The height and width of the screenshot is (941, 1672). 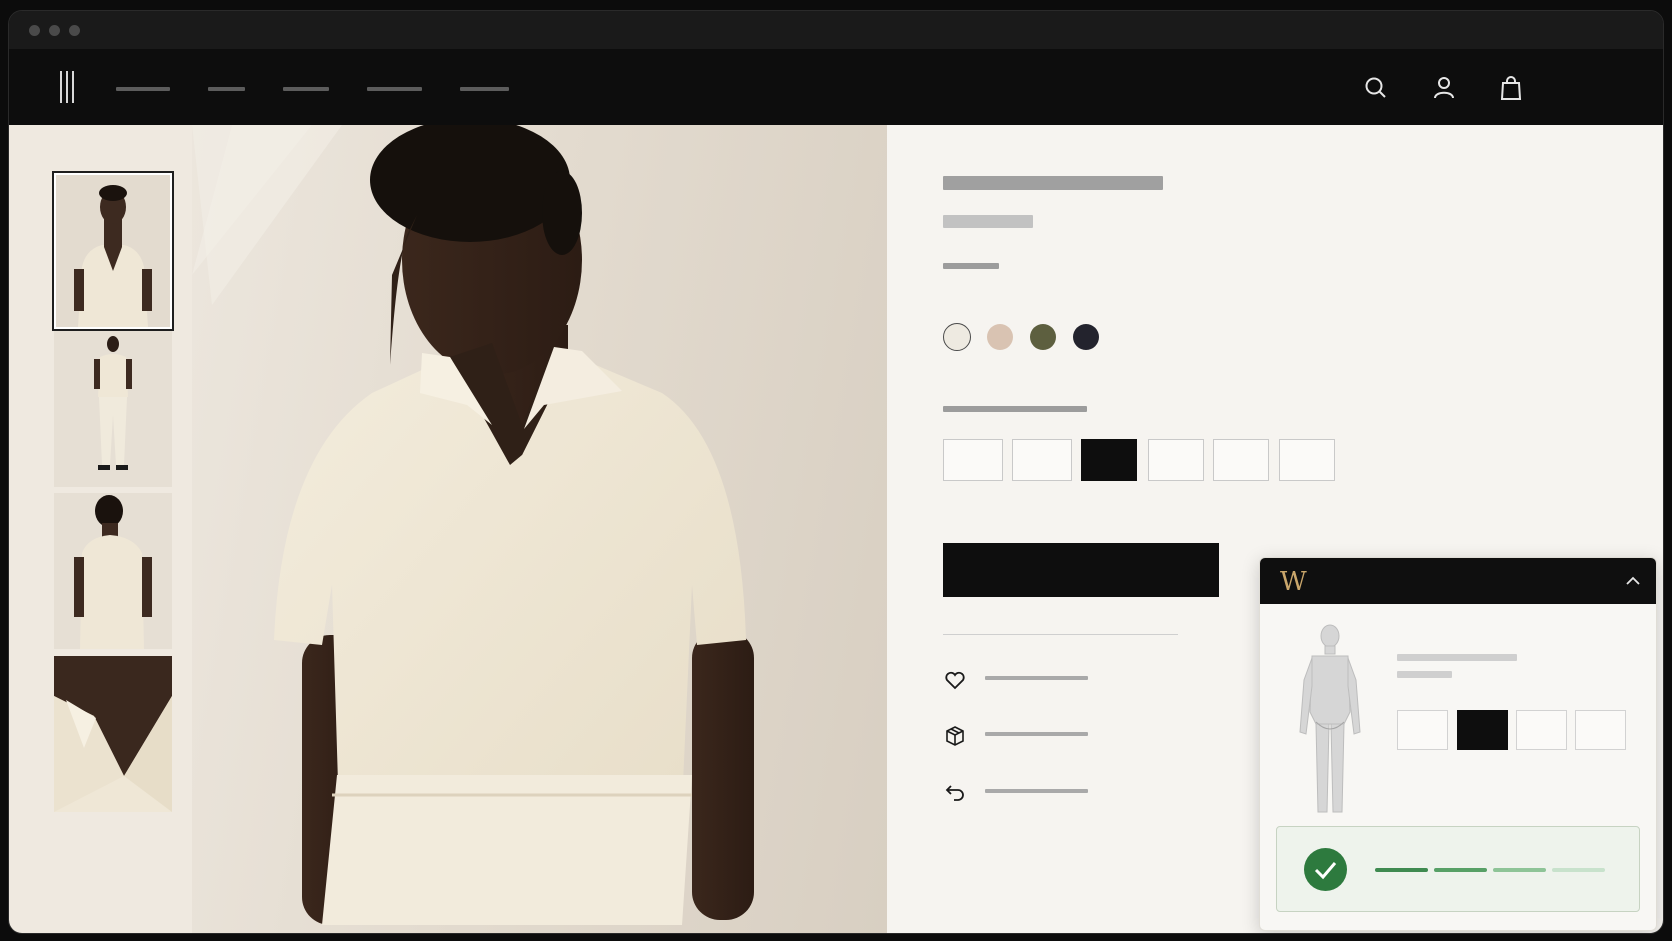 I want to click on wishlist-label, so click(x=1036, y=678).